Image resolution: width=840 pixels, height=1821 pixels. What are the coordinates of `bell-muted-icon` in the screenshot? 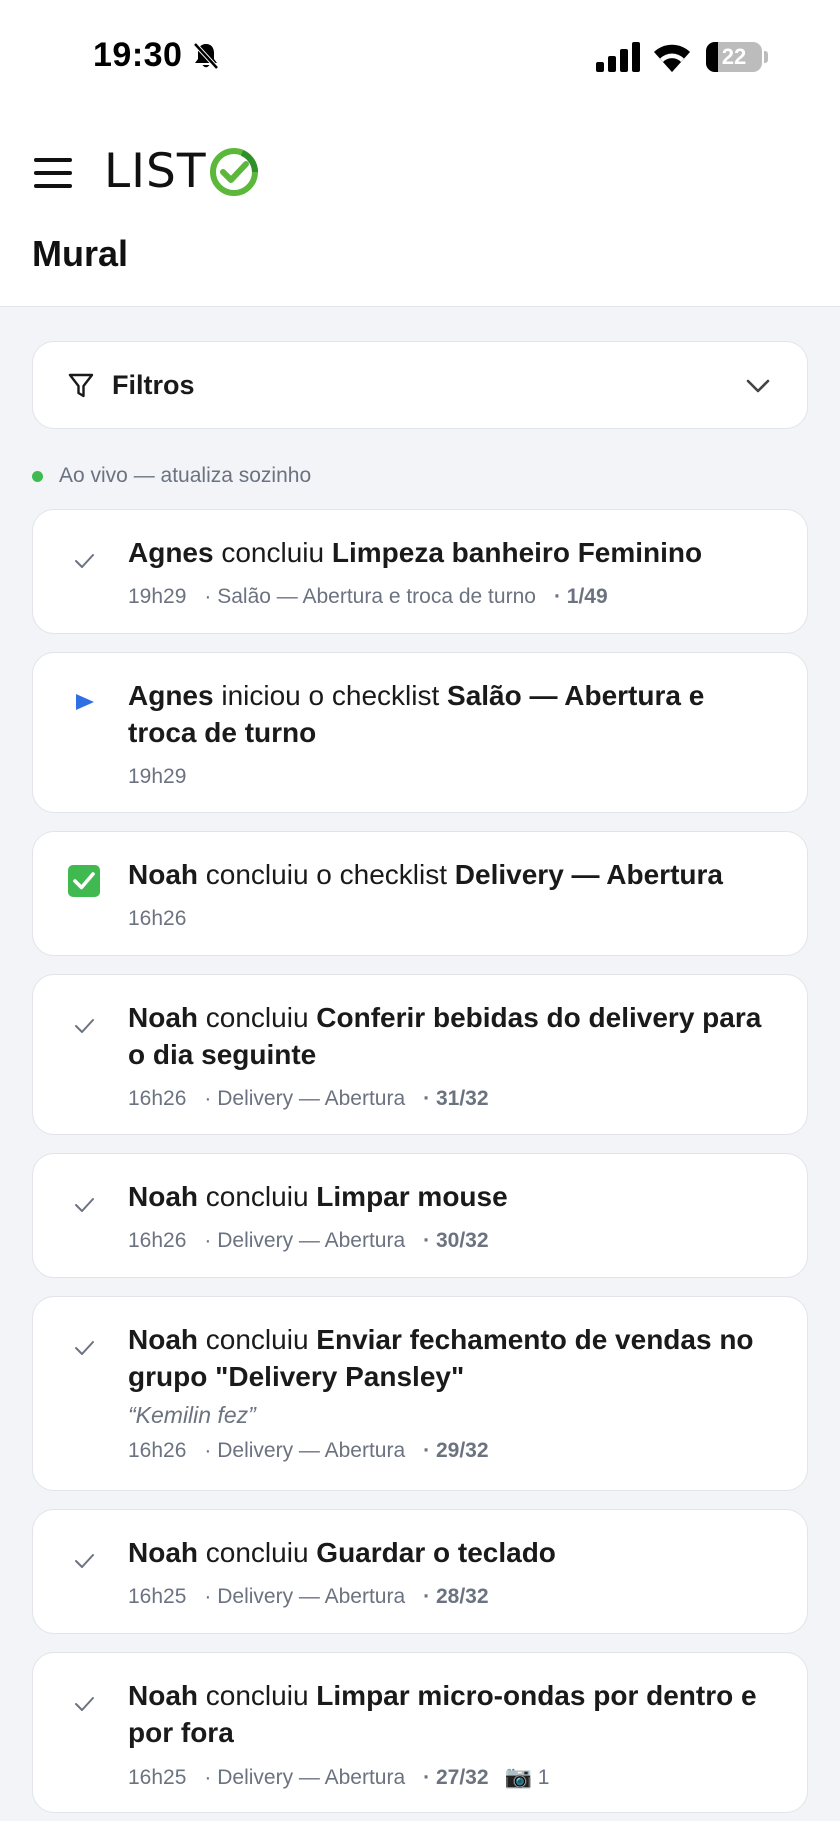 It's located at (206, 56).